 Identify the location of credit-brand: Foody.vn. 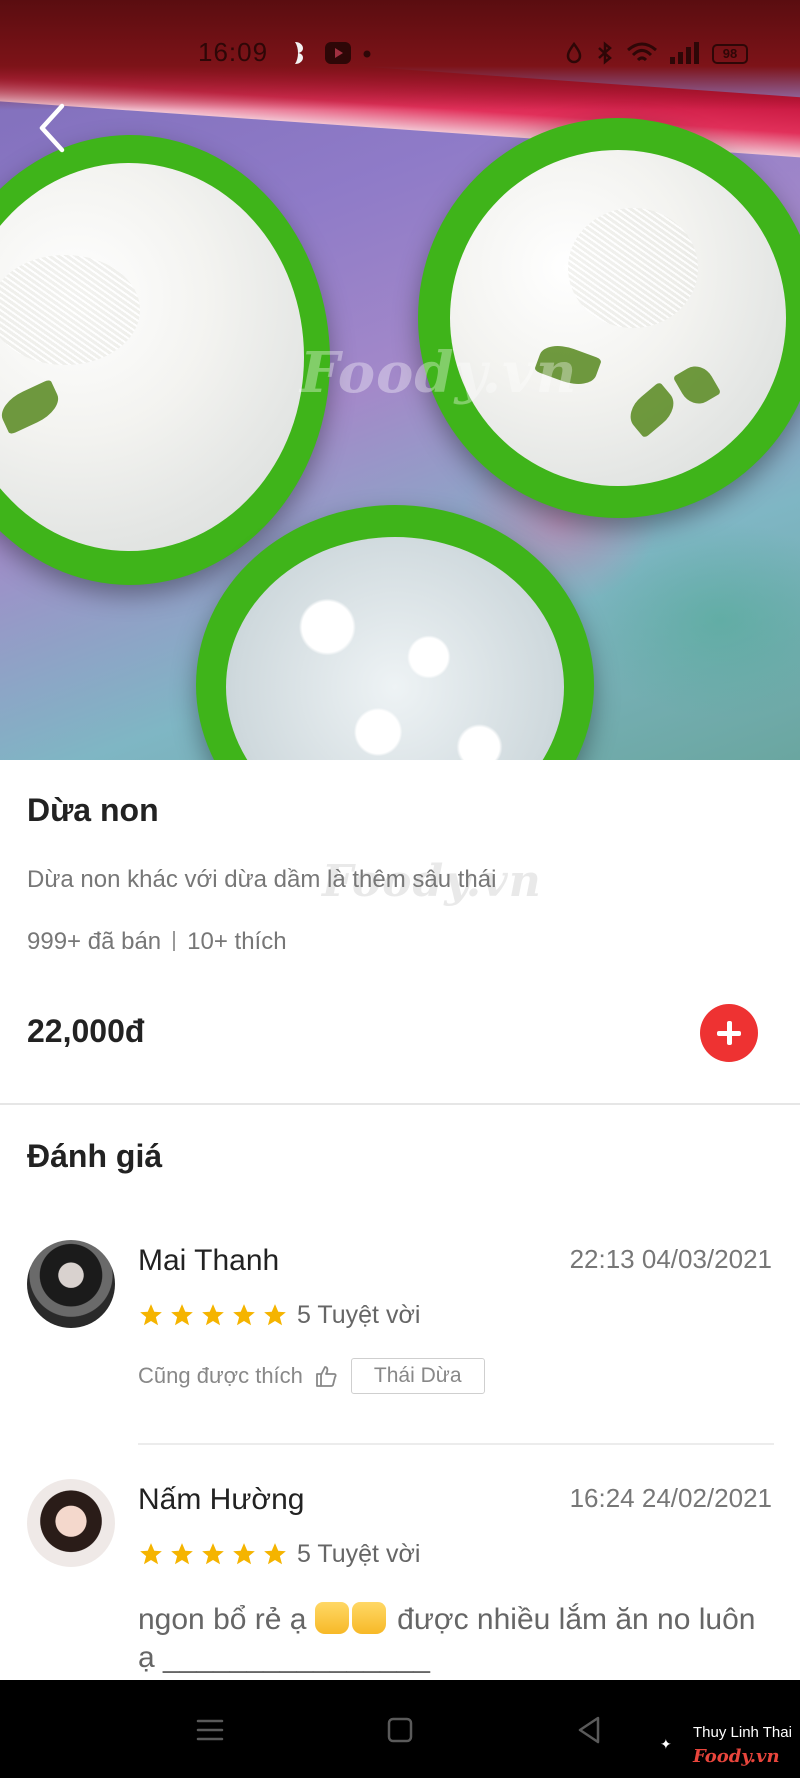
(736, 1756).